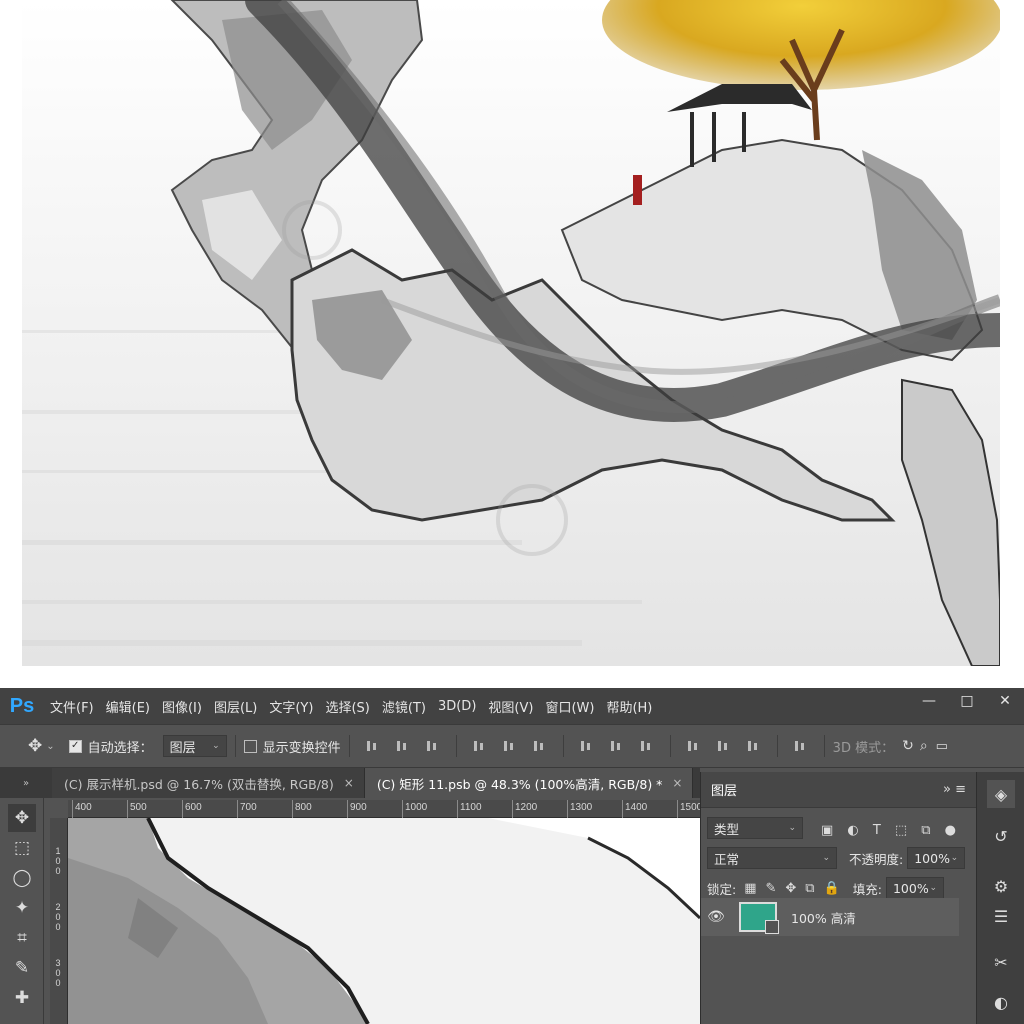  What do you see at coordinates (929, 701) in the screenshot?
I see `minimize-button: —` at bounding box center [929, 701].